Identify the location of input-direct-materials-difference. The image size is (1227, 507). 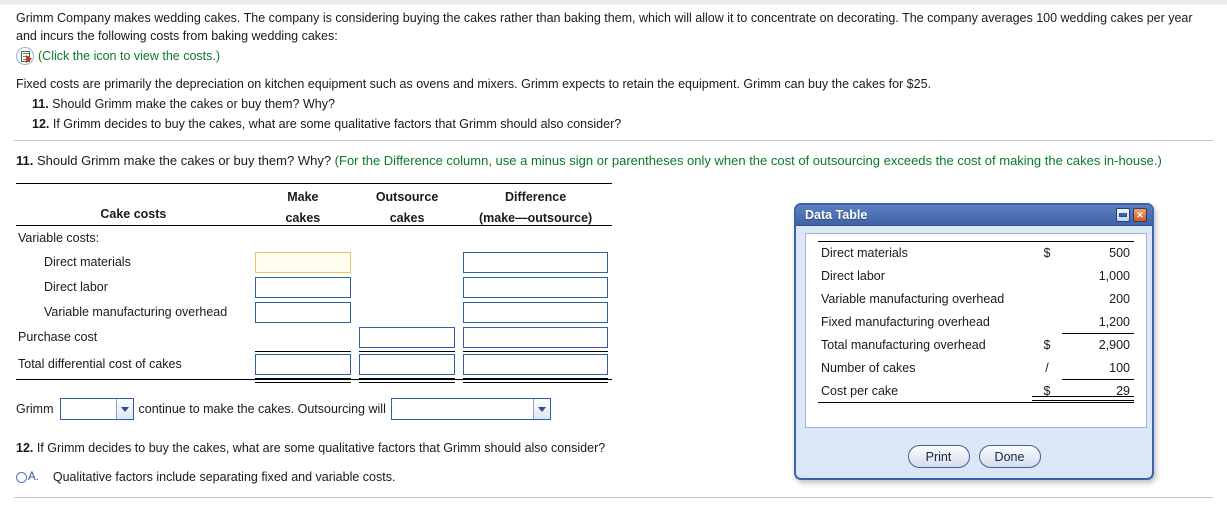
(535, 262).